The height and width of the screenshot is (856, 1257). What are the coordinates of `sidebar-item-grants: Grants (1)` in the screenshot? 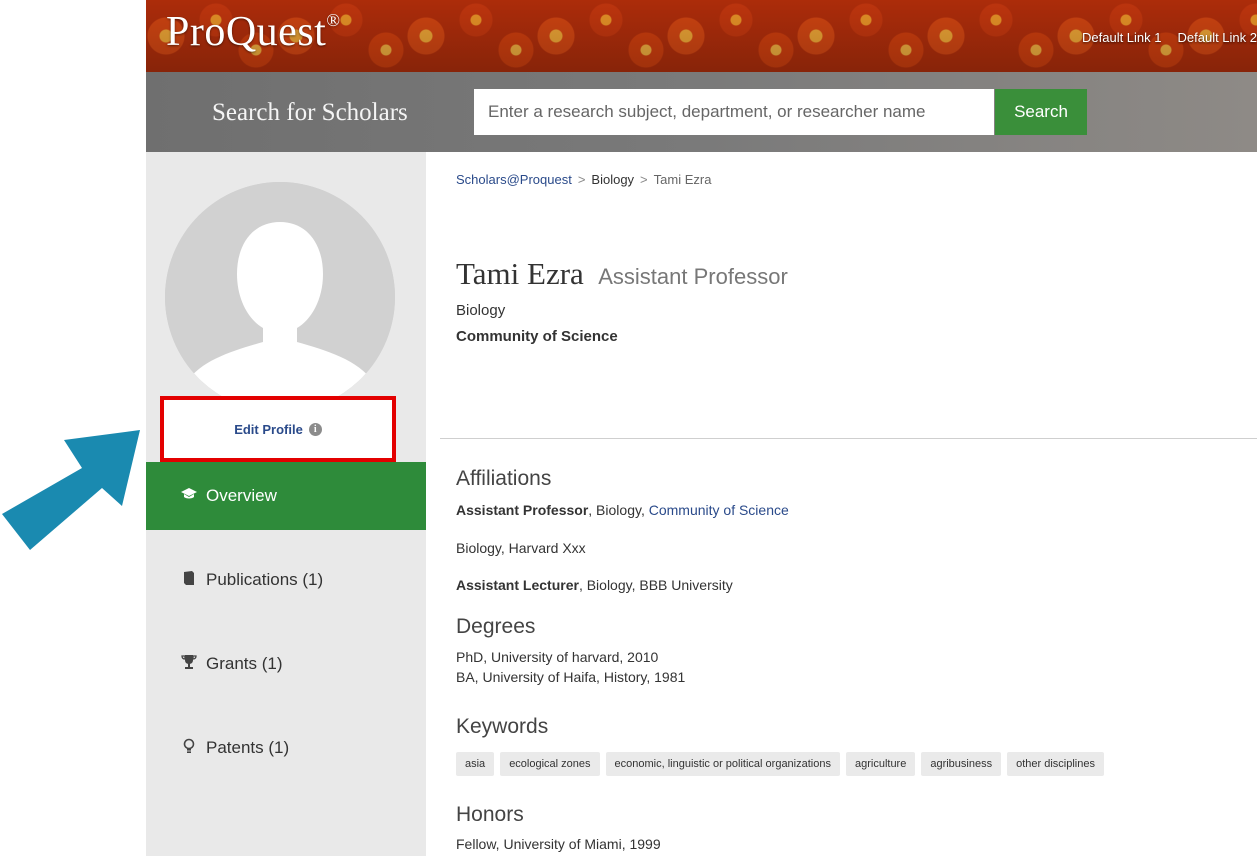 It's located at (286, 664).